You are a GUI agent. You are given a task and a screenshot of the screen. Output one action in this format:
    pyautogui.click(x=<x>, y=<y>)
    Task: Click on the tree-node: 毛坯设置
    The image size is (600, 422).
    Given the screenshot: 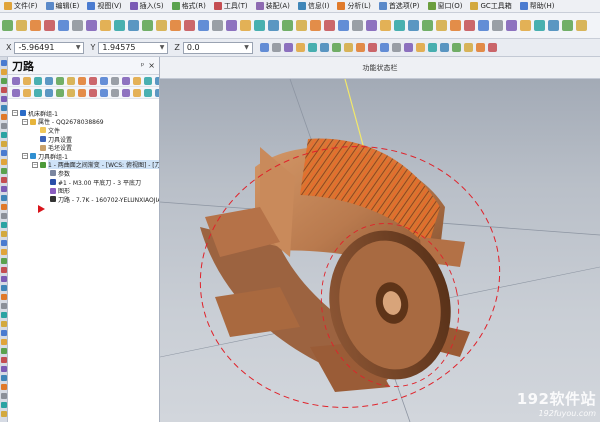 What is the action you would take?
    pyautogui.click(x=83, y=147)
    